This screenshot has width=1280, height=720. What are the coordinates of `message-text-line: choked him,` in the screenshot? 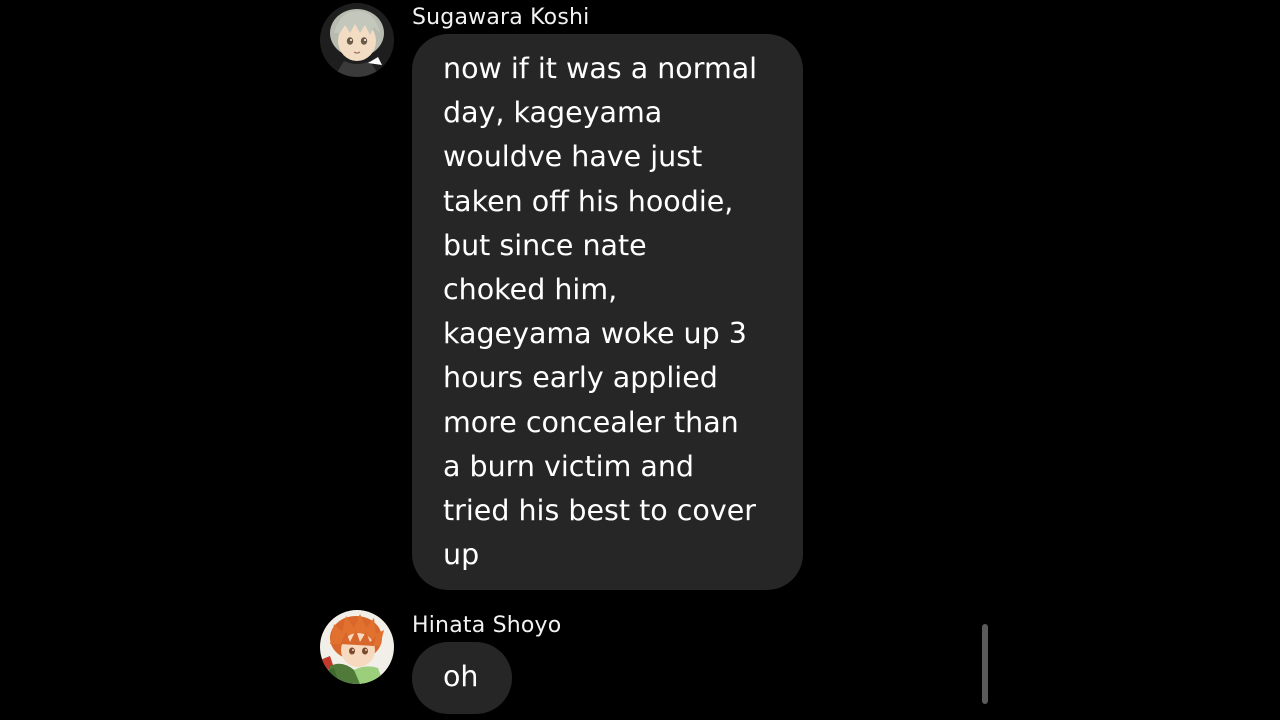 It's located at (530, 290).